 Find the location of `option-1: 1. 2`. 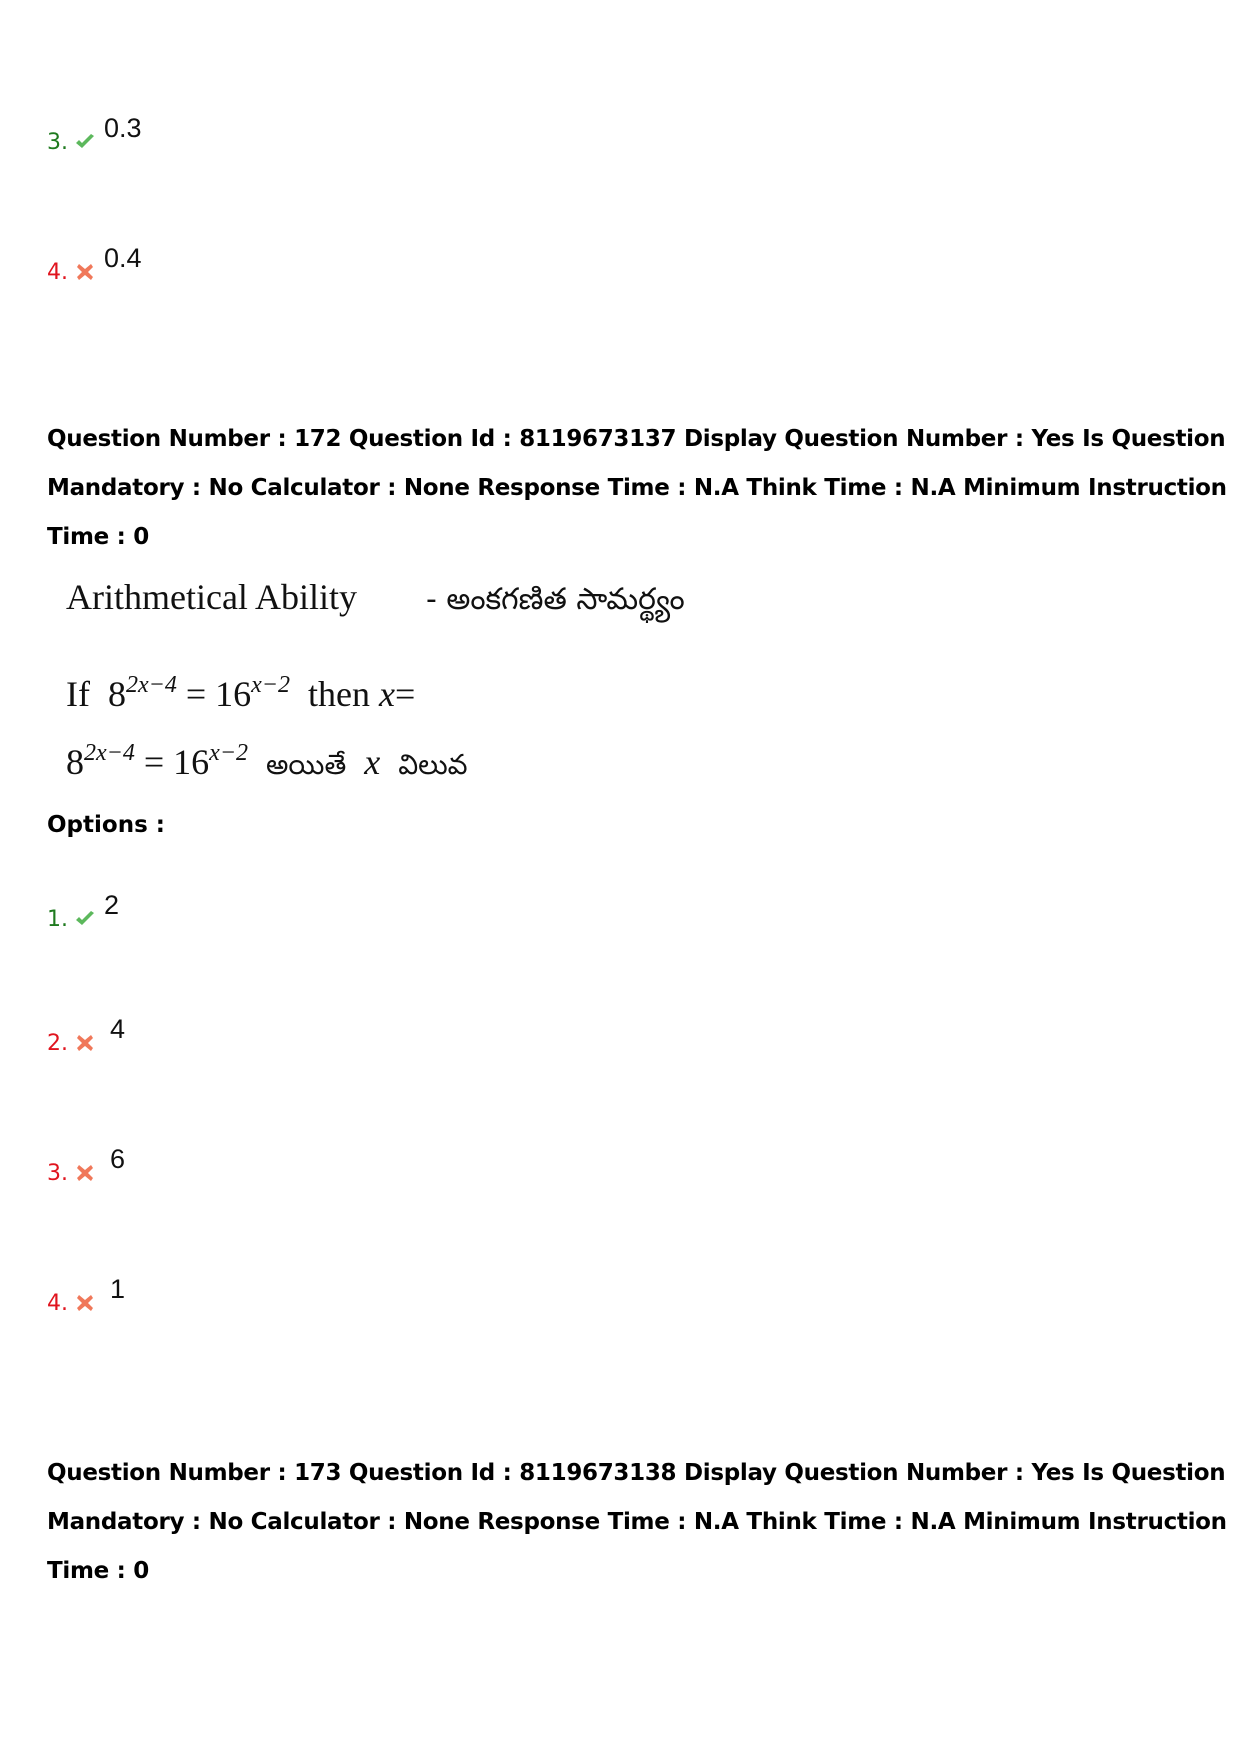

option-1: 1. 2 is located at coordinates (83, 912).